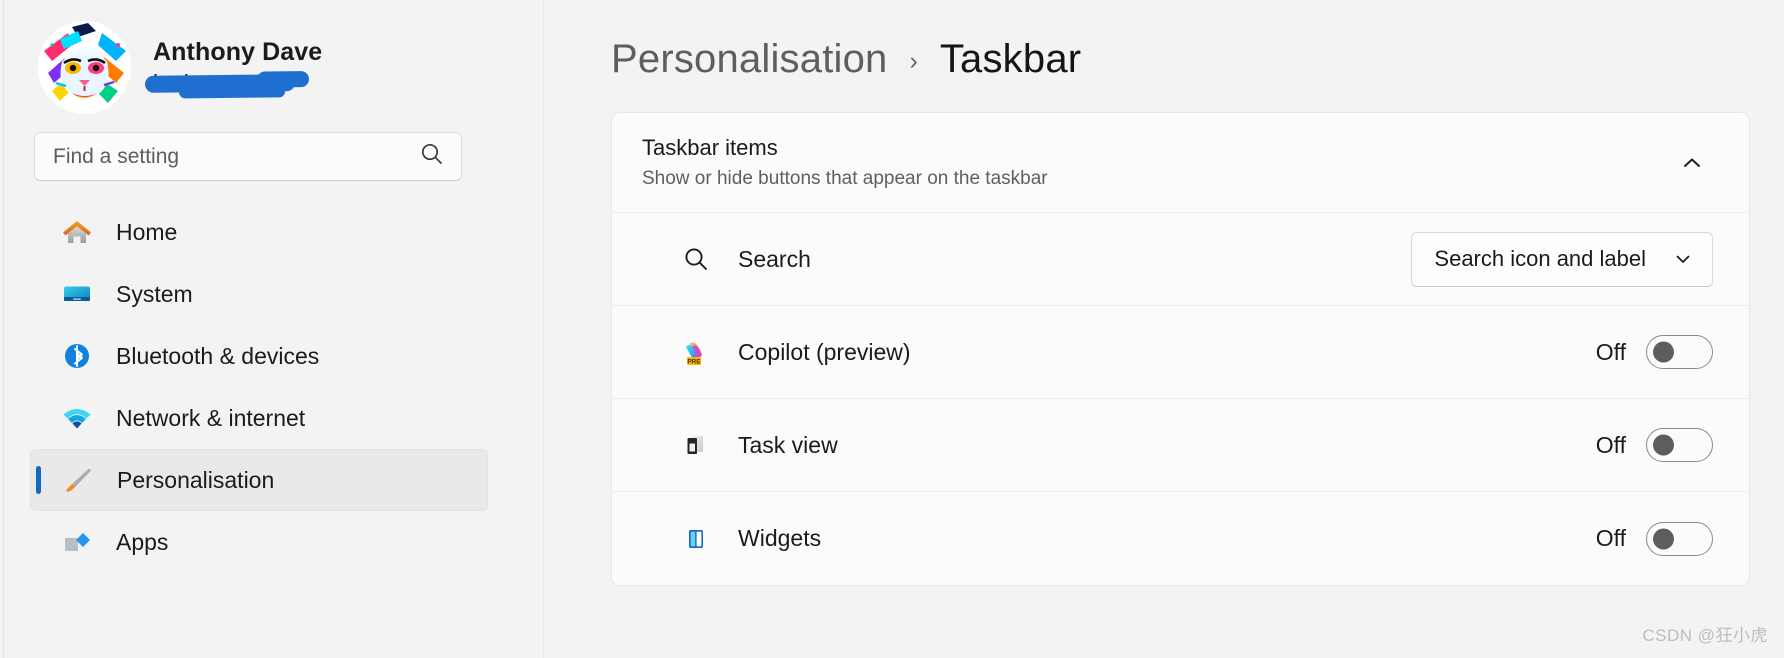 This screenshot has width=1784, height=658. I want to click on card-title: Taskbar items, so click(710, 147).